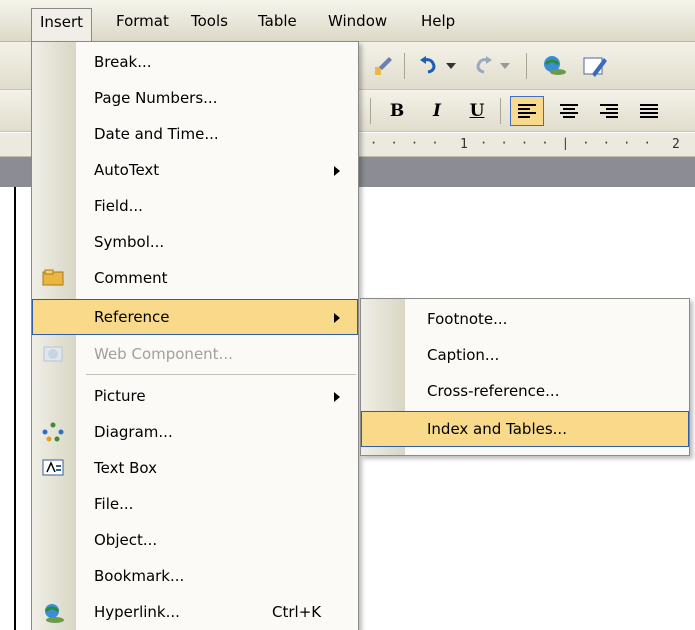  Describe the element at coordinates (62, 25) in the screenshot. I see `menu-insert: Insert` at that location.